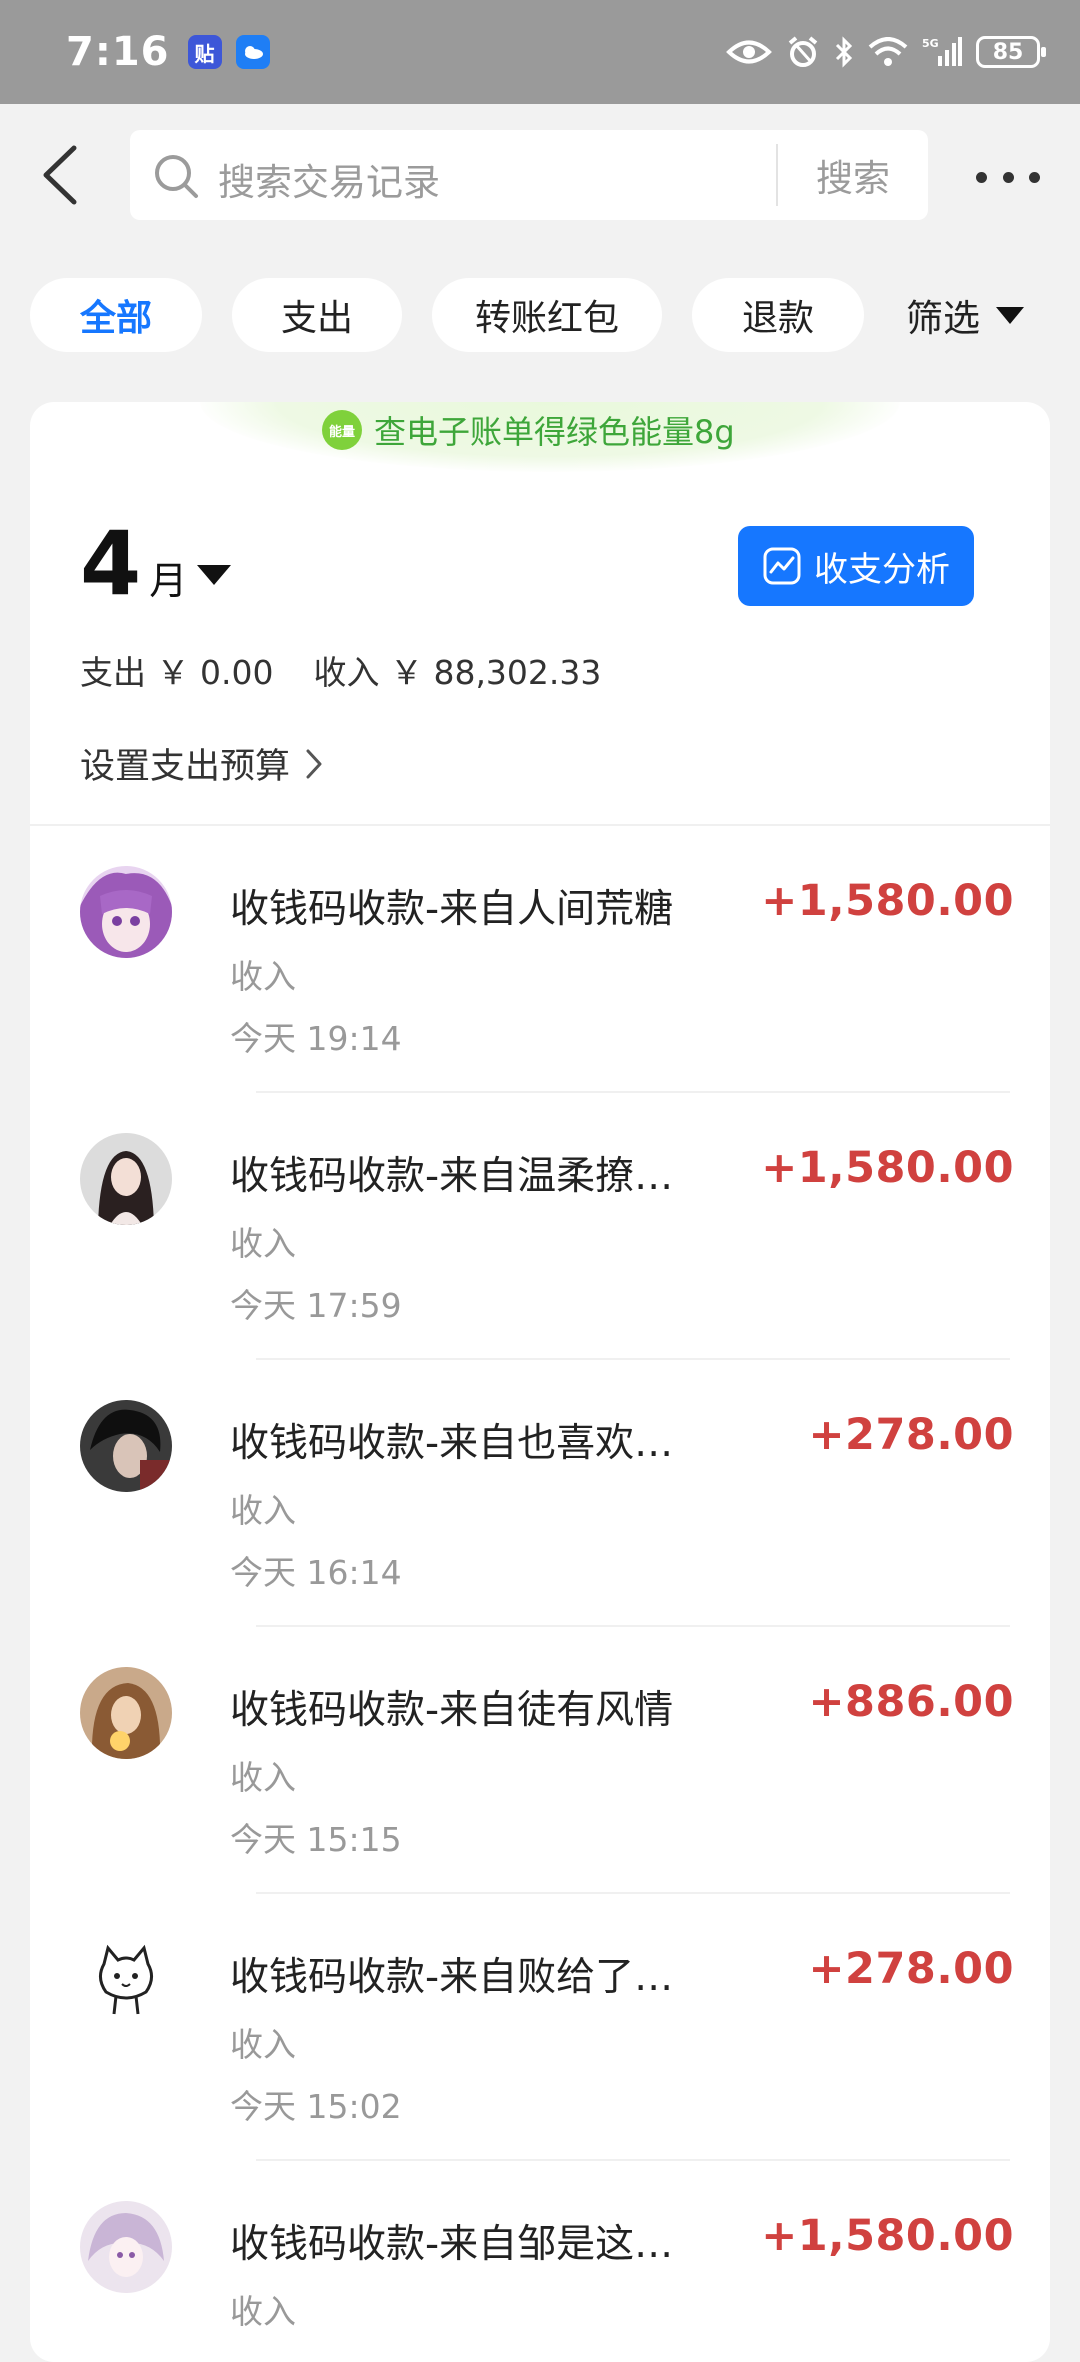  I want to click on transaction-title: 收钱码收款-来自人间荒糖, so click(452, 909).